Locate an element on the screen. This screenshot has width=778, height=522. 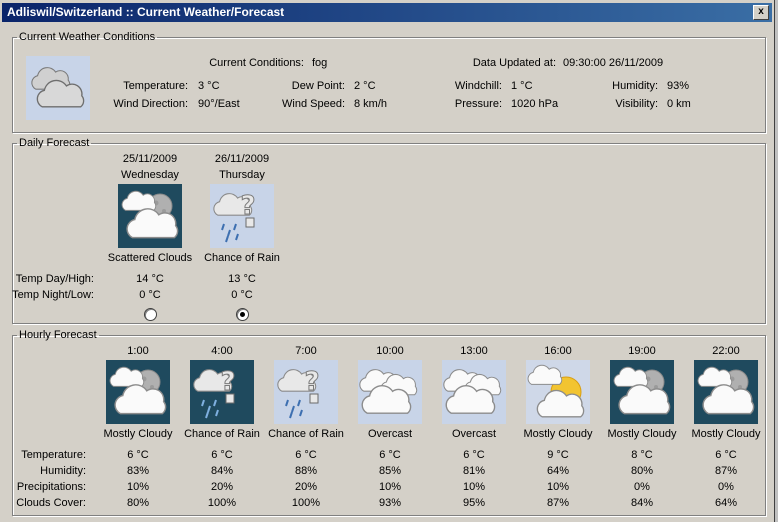
day-temp-high: 13 °C is located at coordinates (242, 279).